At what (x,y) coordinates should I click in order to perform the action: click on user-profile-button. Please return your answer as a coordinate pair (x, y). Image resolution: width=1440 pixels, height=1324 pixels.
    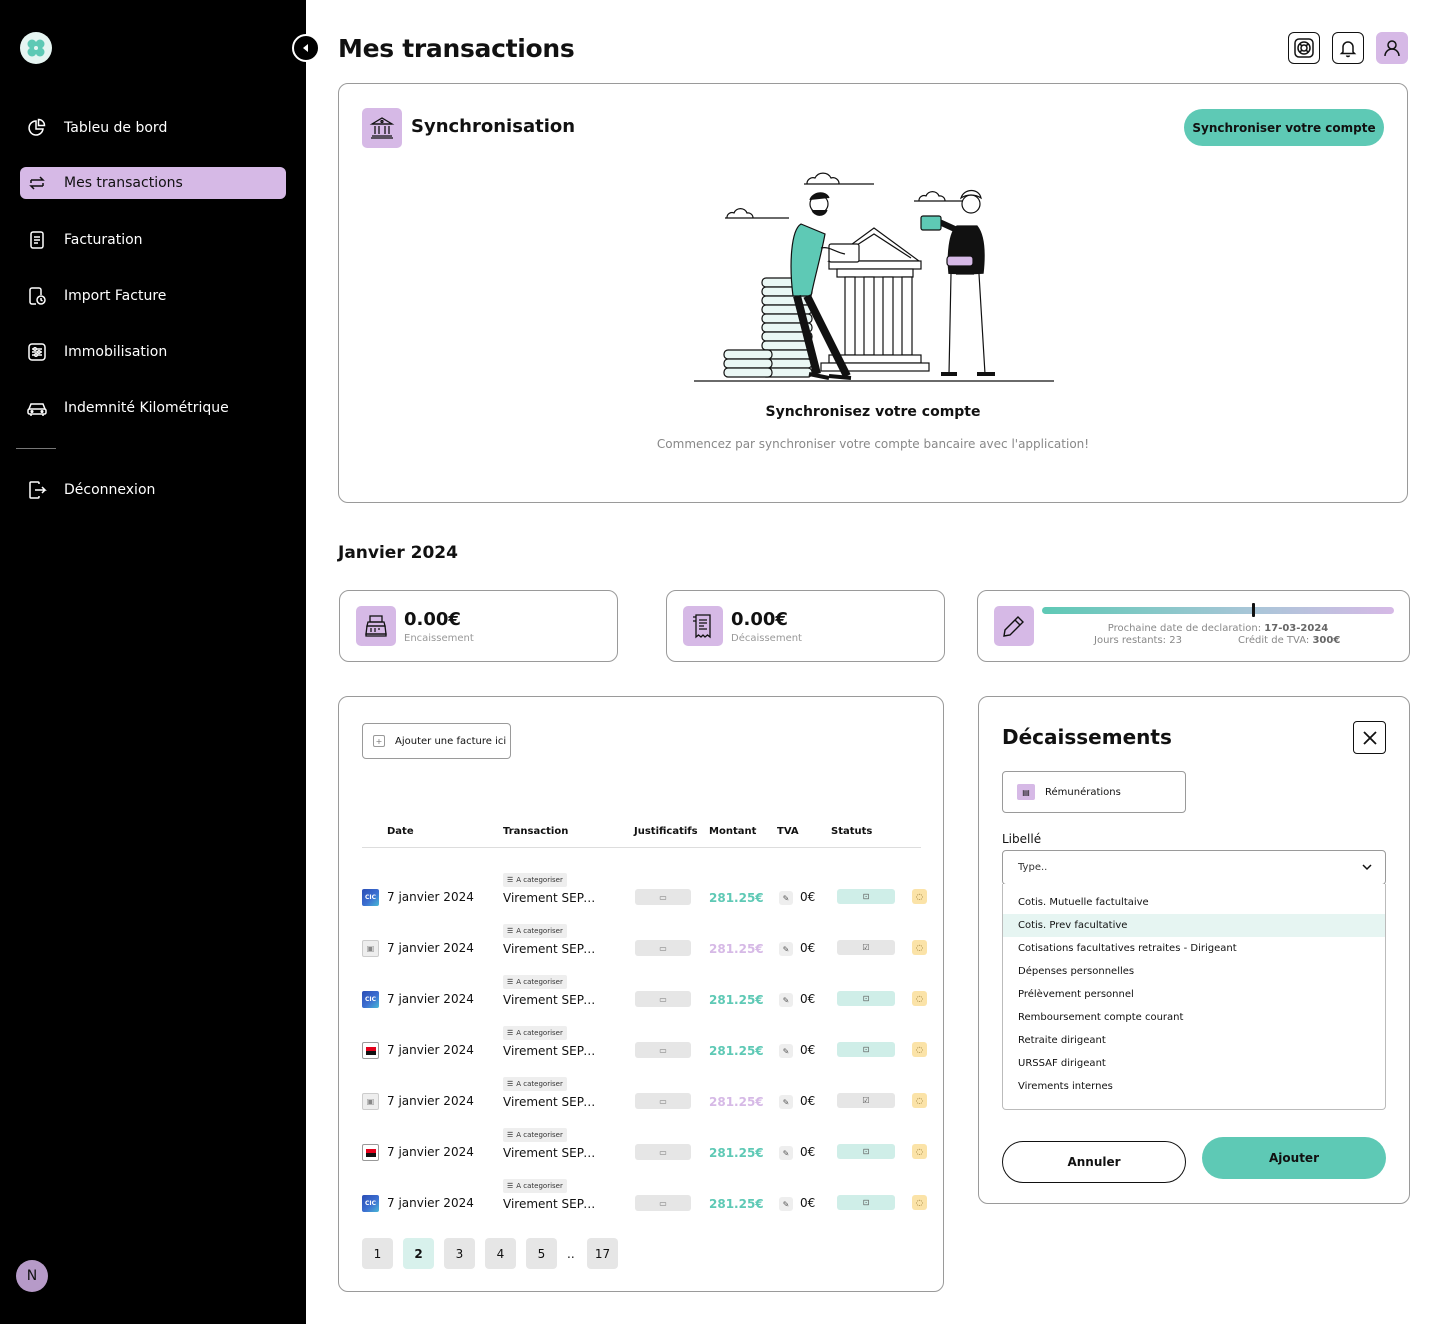
    Looking at the image, I should click on (1392, 48).